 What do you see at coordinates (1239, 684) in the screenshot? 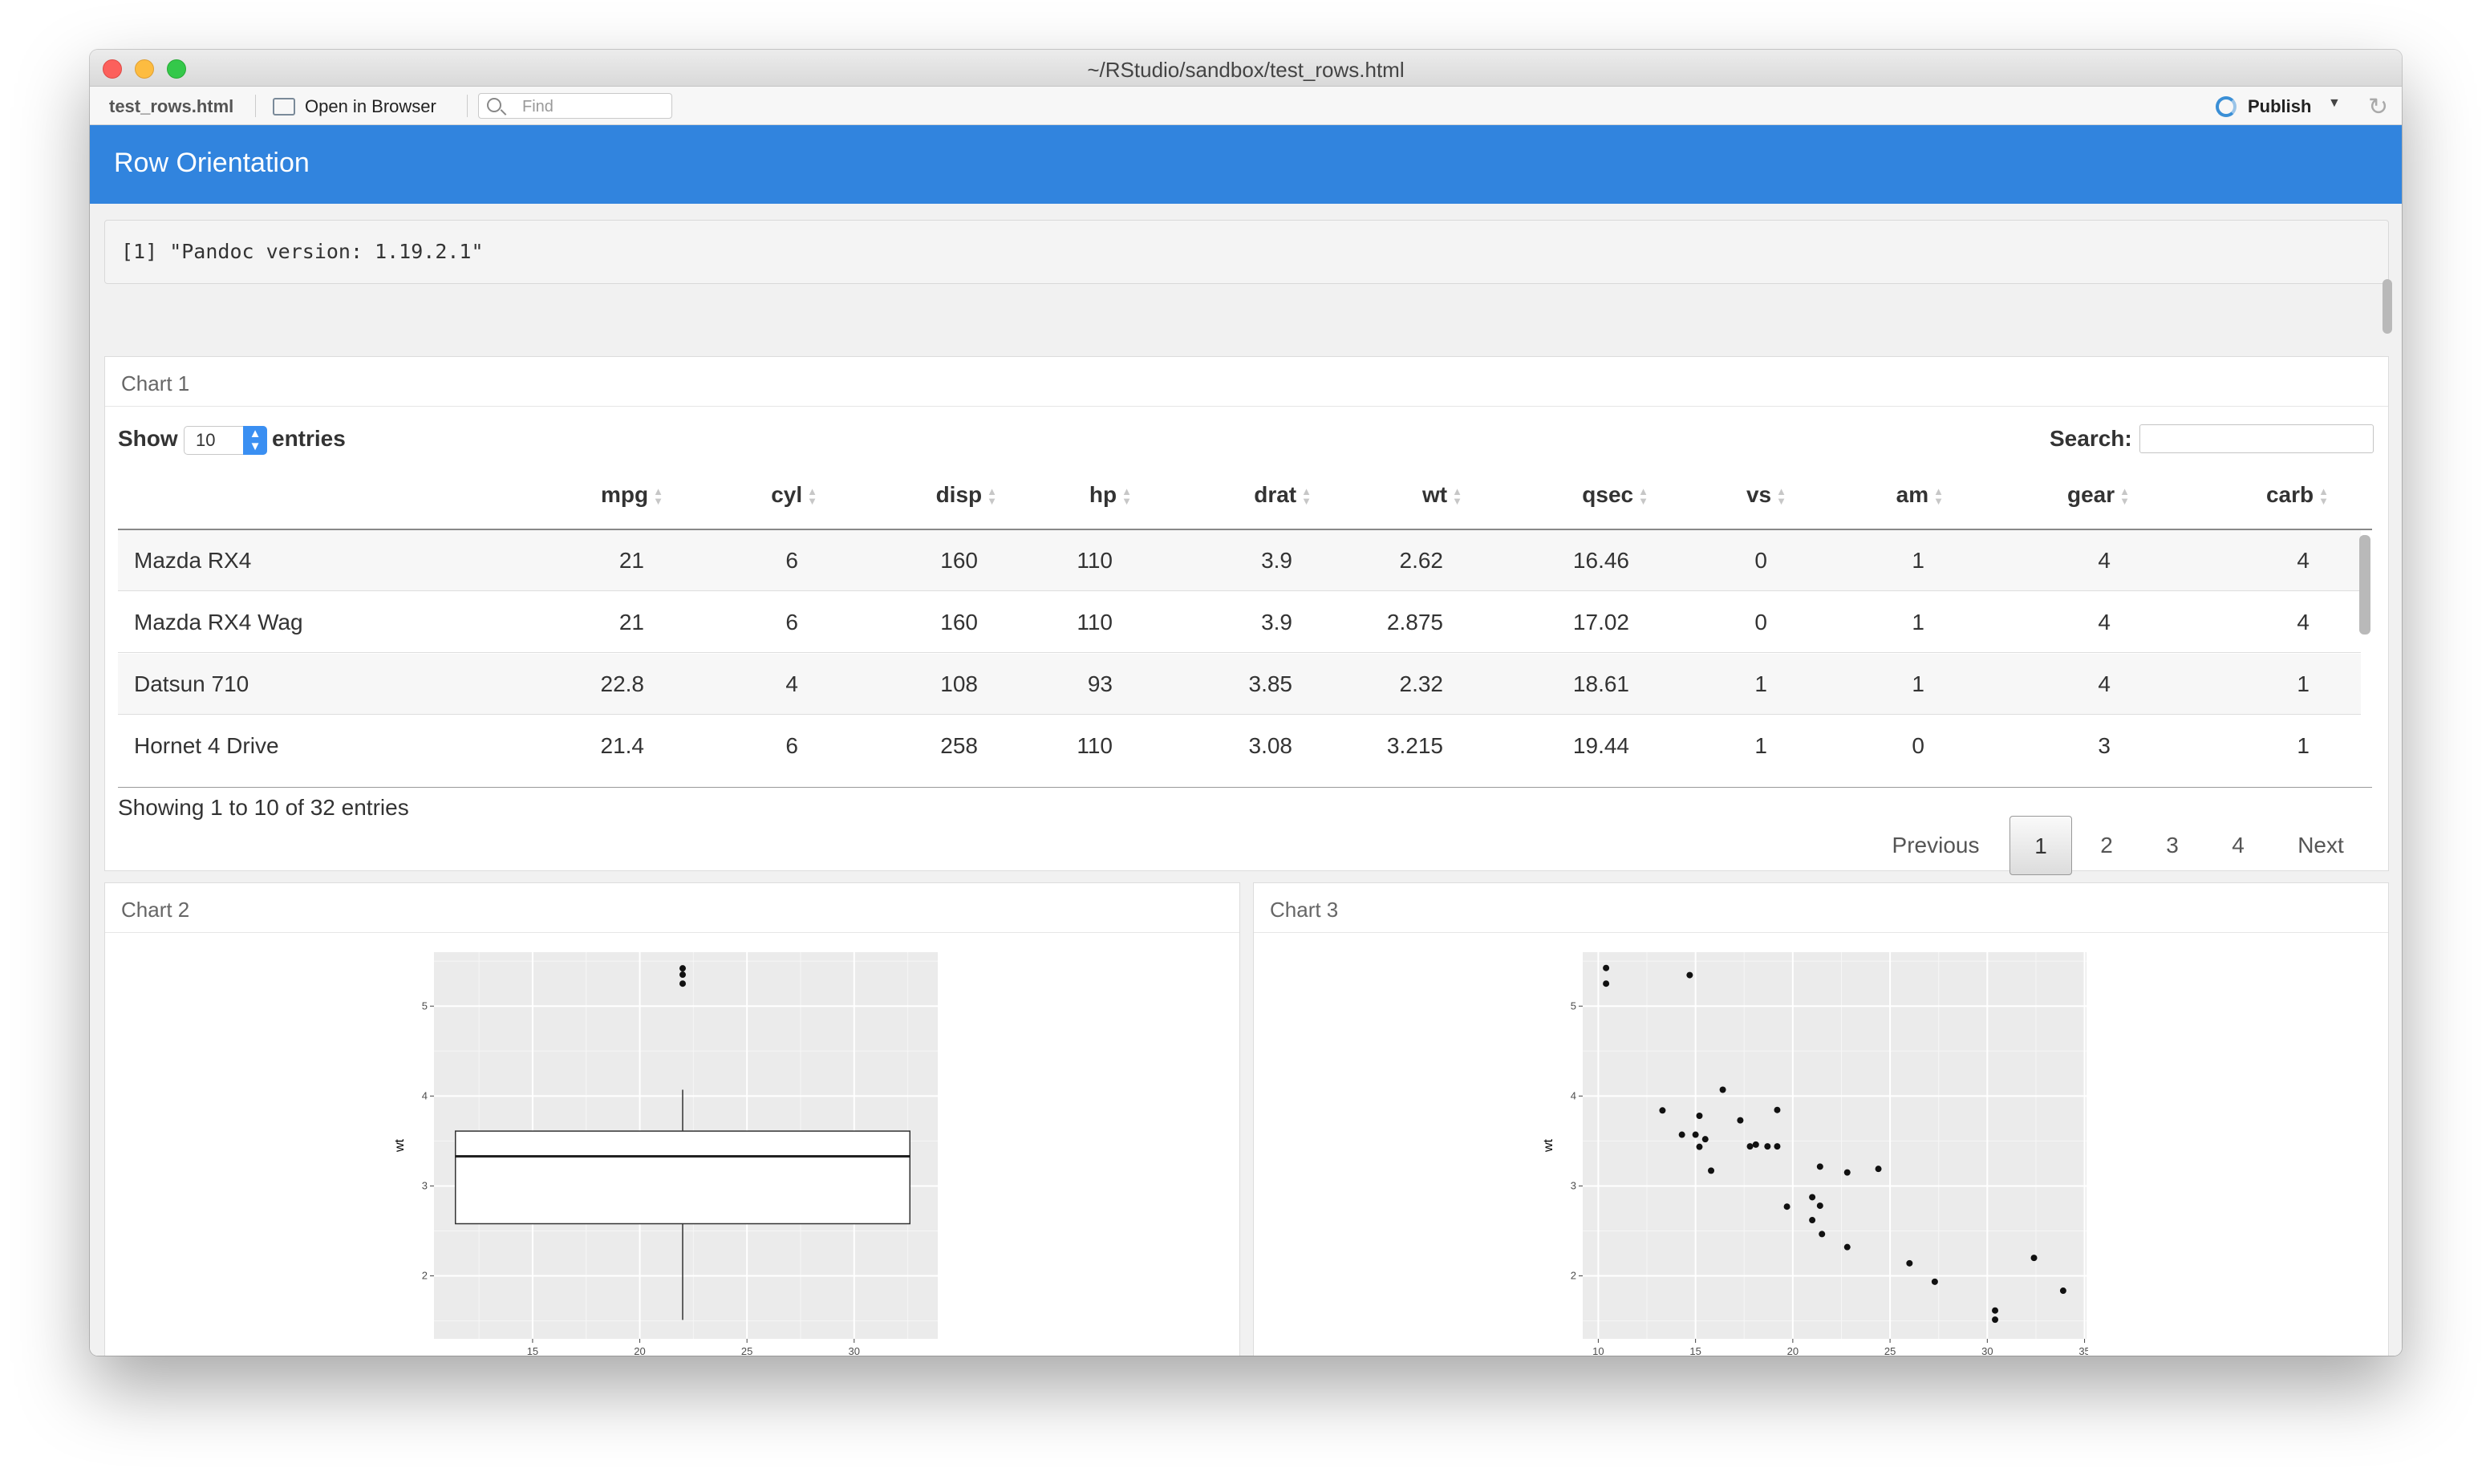
I see `table-row: Datsun 710 22.8 4 108 93 3.85 2.32 18.61 1 1 4 1` at bounding box center [1239, 684].